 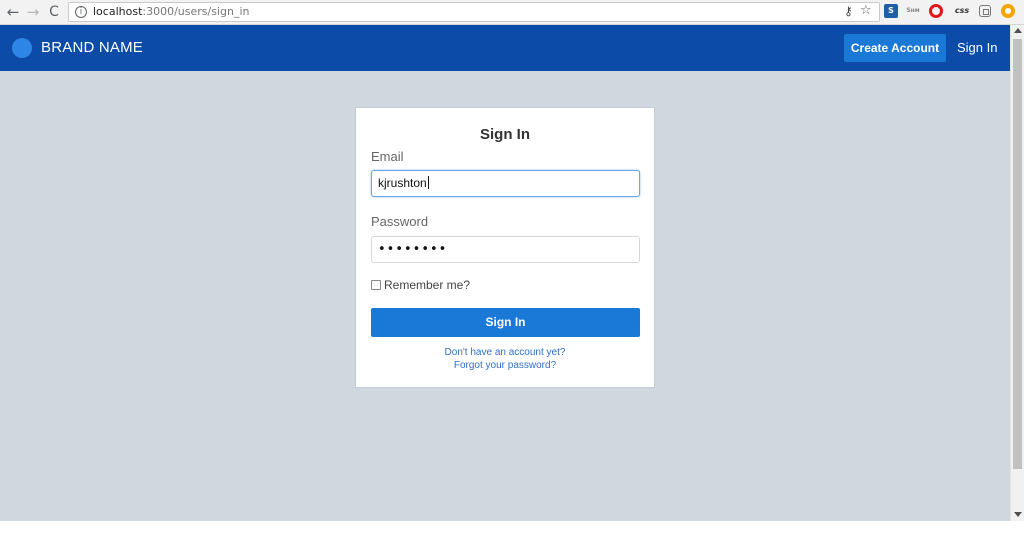 I want to click on remember-me-checkbox, so click(x=376, y=285).